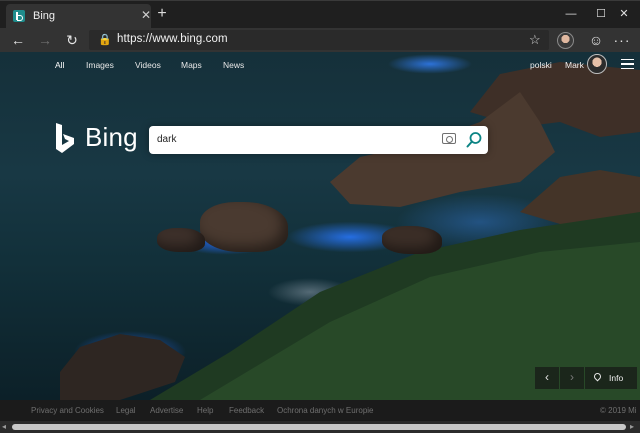 The image size is (640, 433). What do you see at coordinates (320, 14) in the screenshot?
I see `title-bar: Bing ✕ + — ☐ ✕` at bounding box center [320, 14].